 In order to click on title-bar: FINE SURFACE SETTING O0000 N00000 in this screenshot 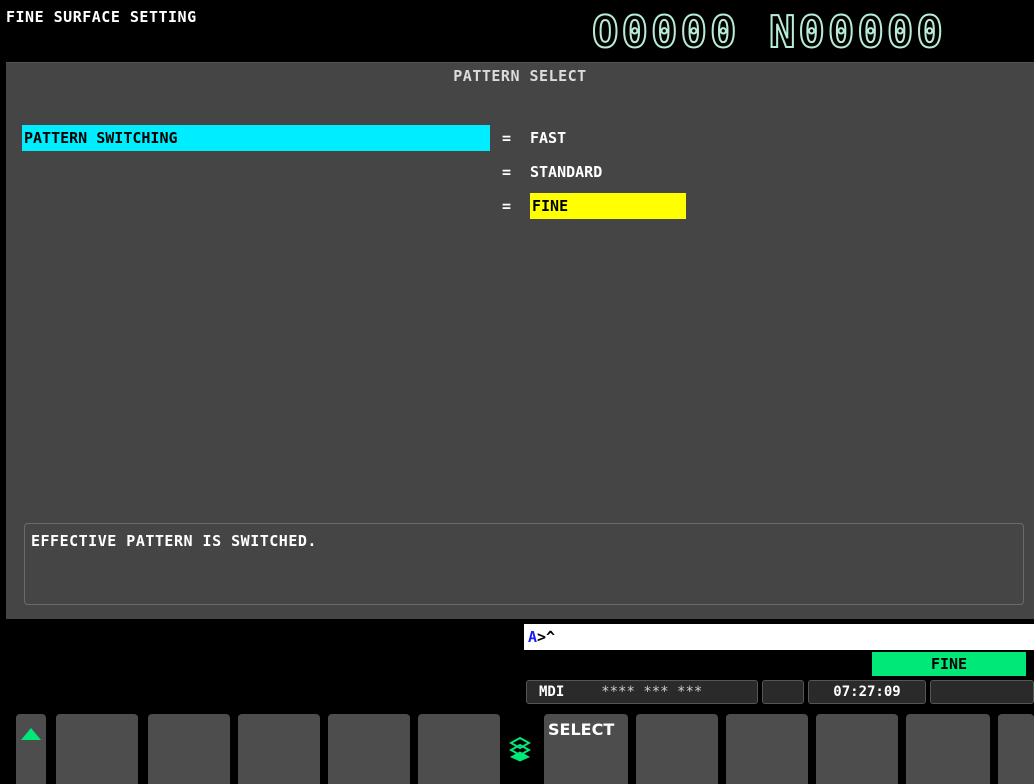, I will do `click(517, 32)`.